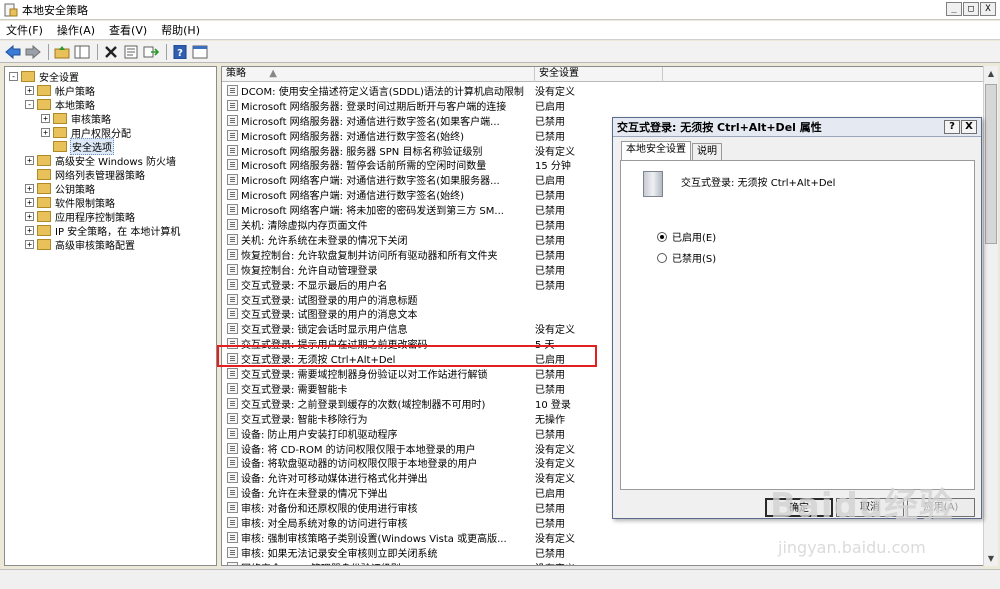 The height and width of the screenshot is (589, 1000). What do you see at coordinates (200, 52) in the screenshot?
I see `console-icon` at bounding box center [200, 52].